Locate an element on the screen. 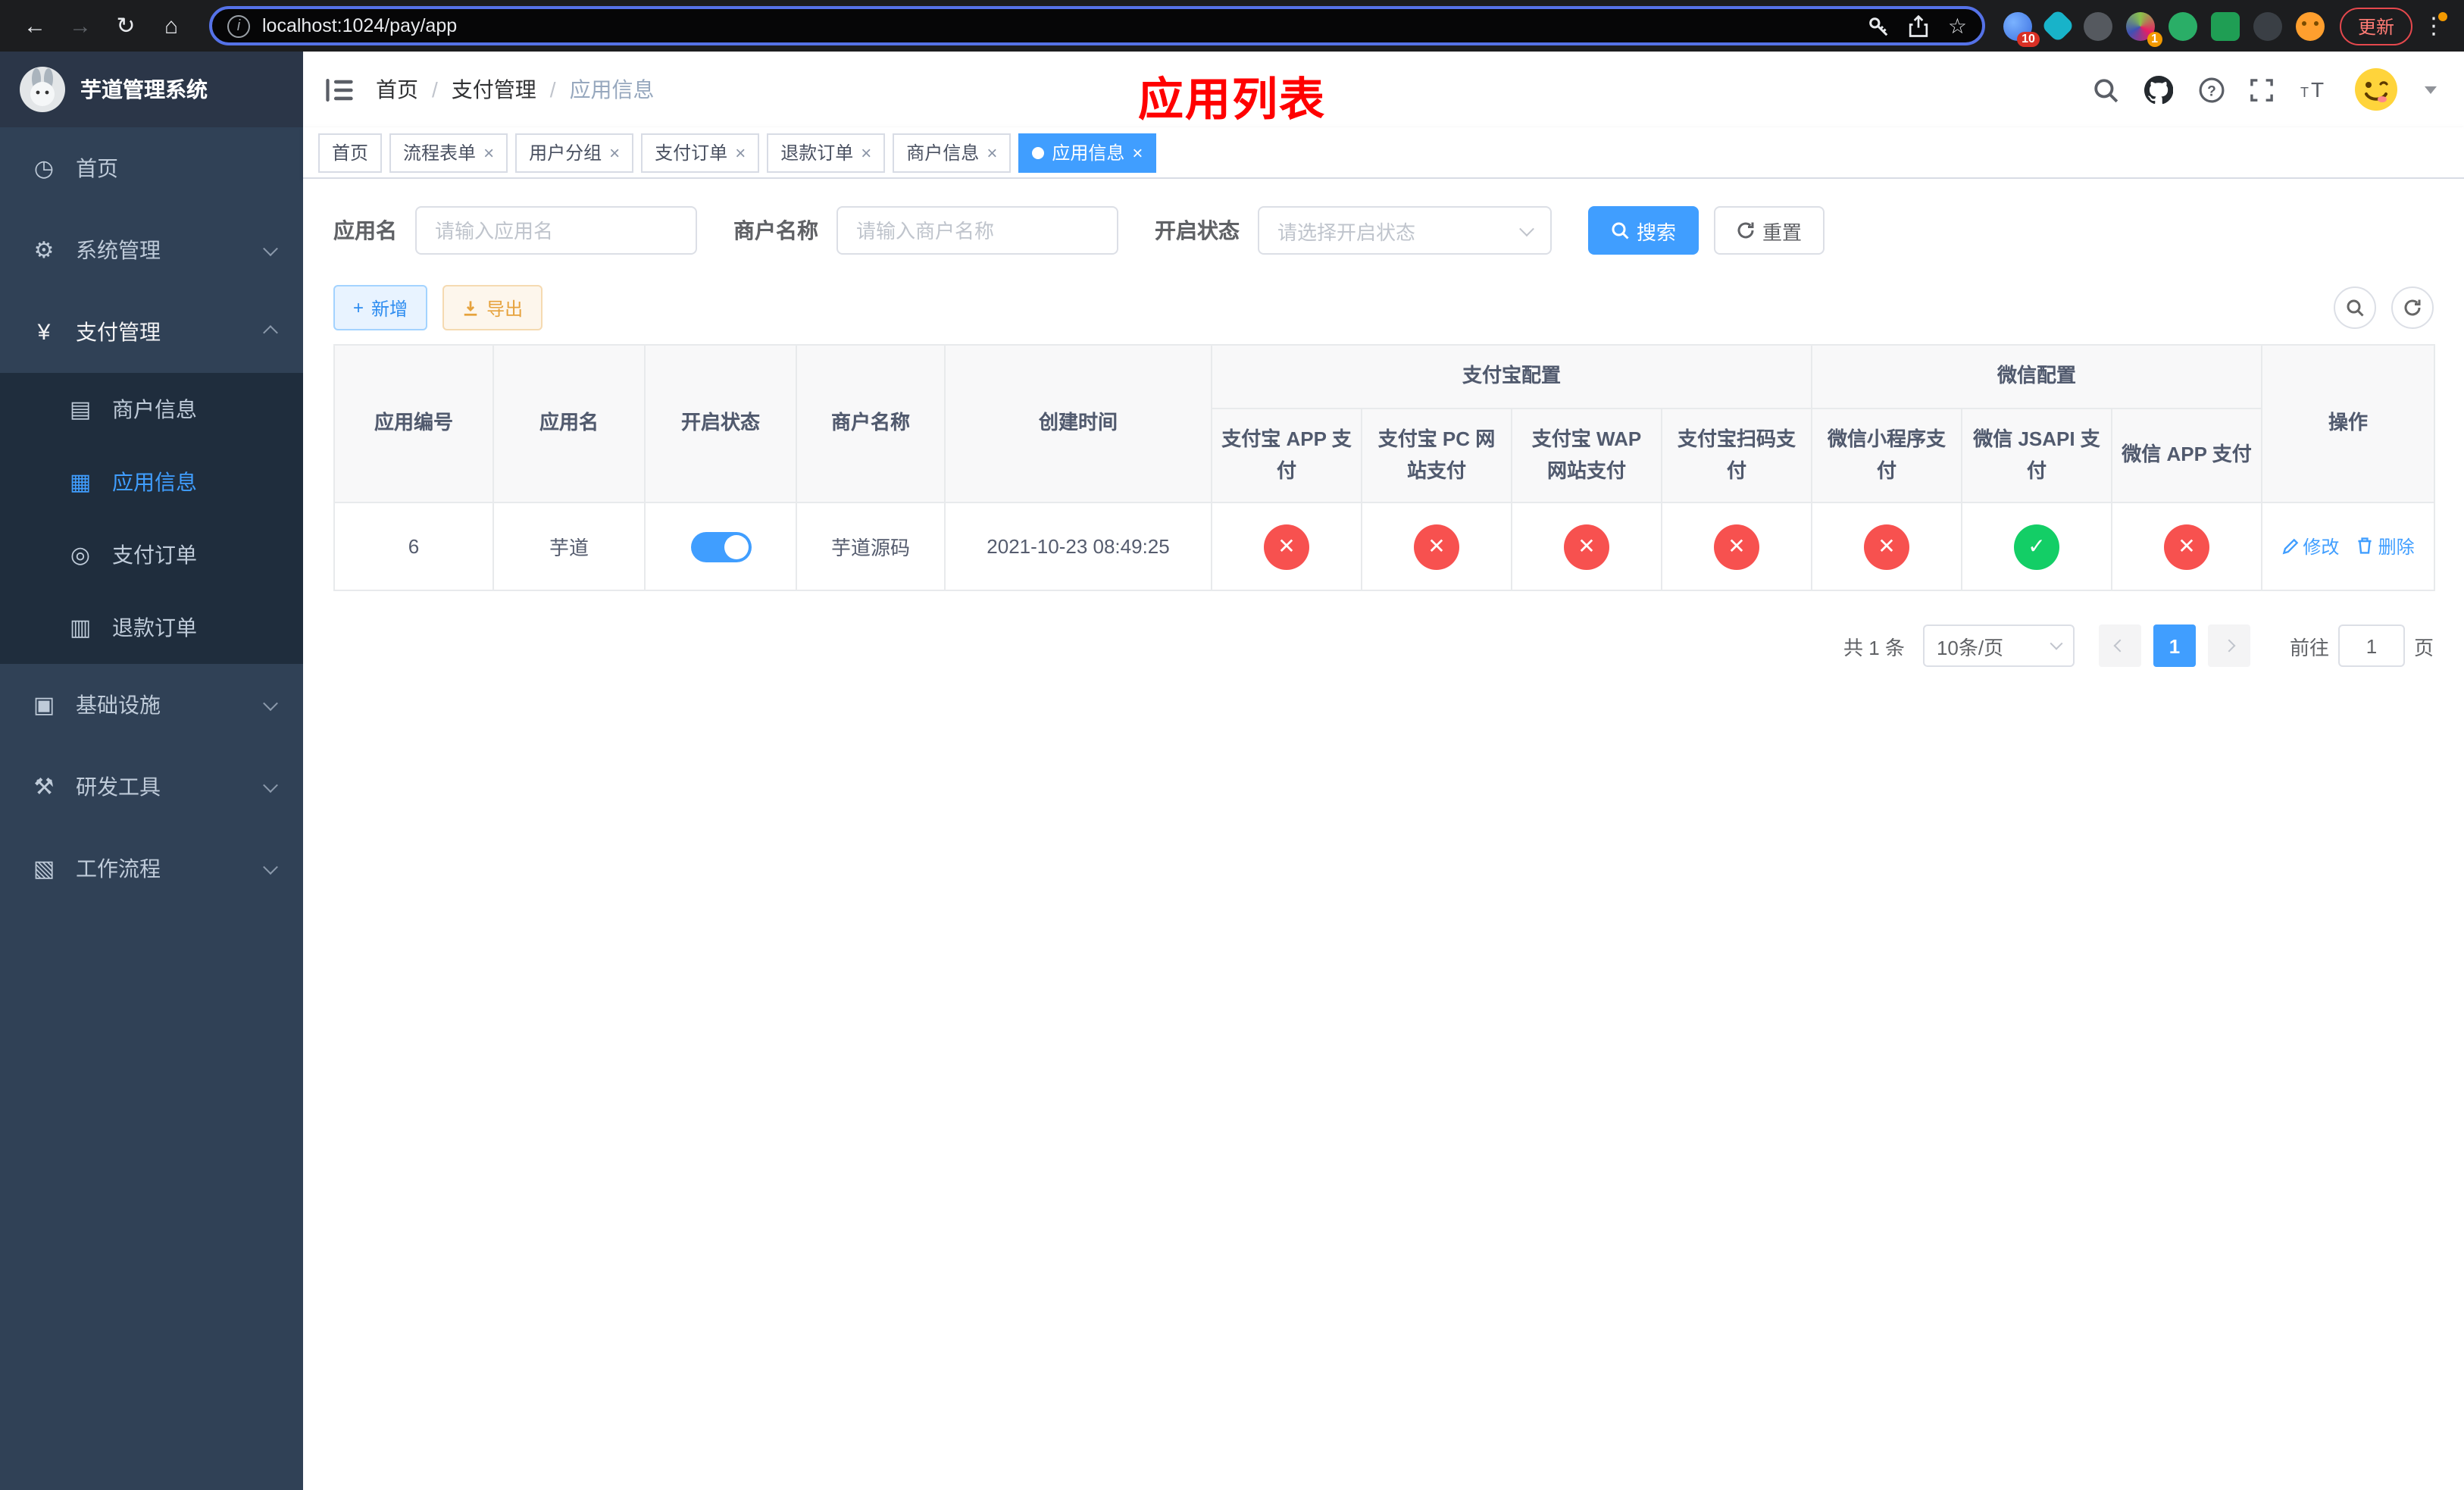 The height and width of the screenshot is (1490, 2464). tab-refund-order: 退款订单 × is located at coordinates (826, 152).